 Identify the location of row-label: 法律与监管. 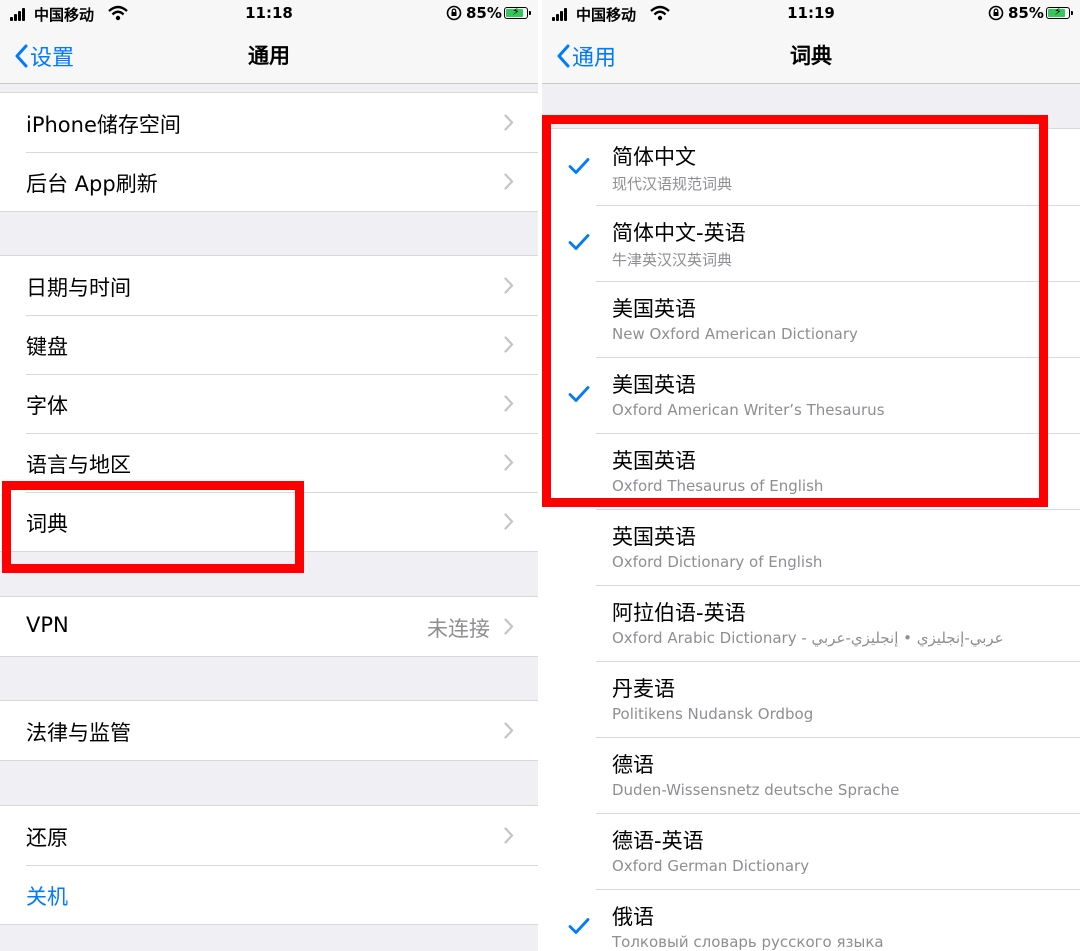
(78, 733).